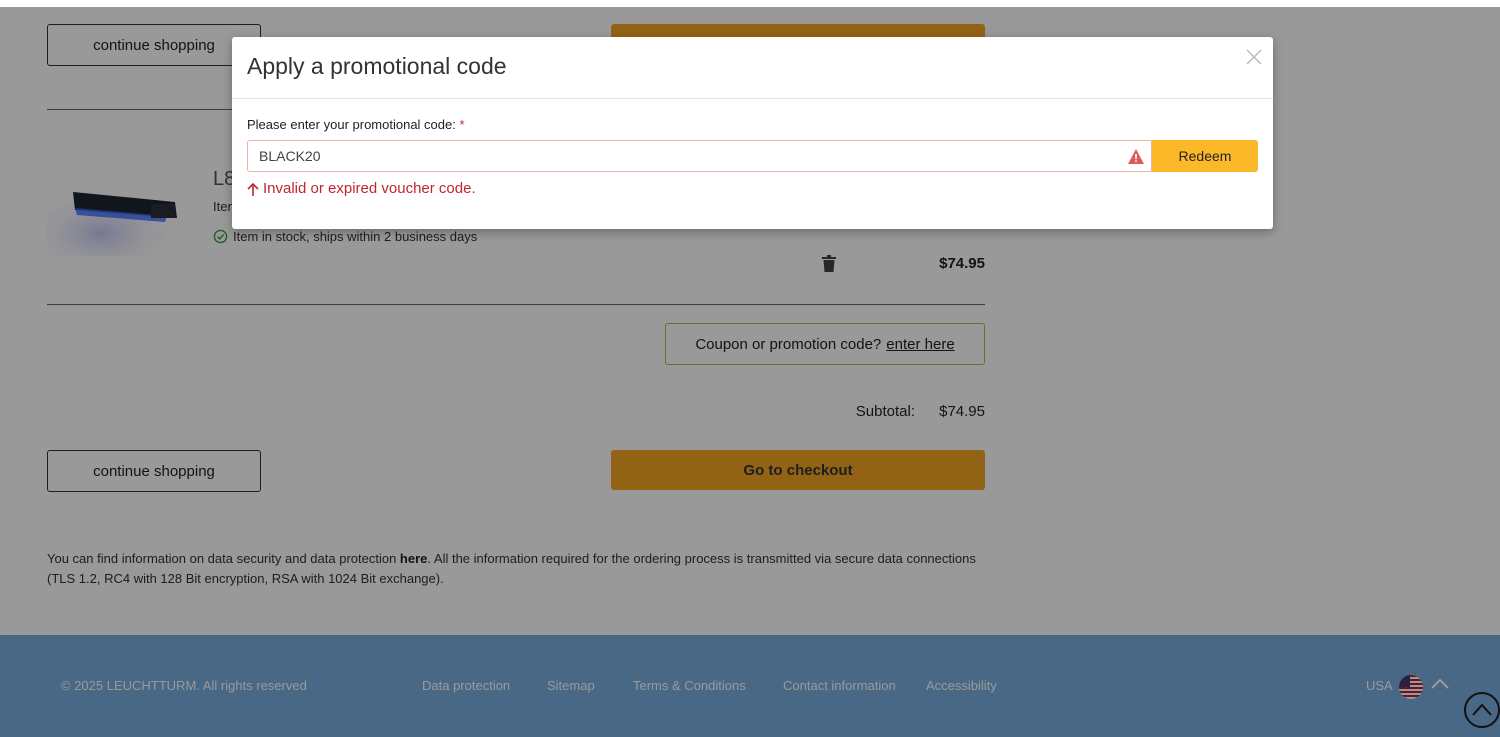 This screenshot has width=1500, height=737. I want to click on warning-icon, so click(1136, 156).